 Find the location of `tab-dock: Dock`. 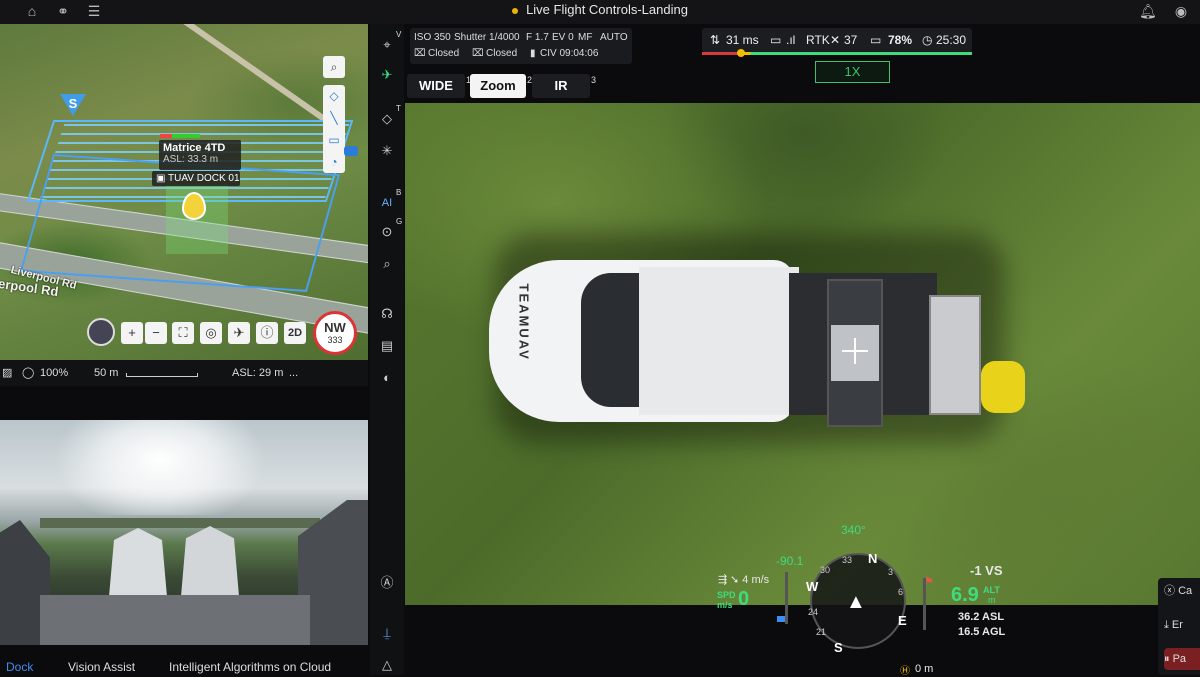

tab-dock: Dock is located at coordinates (19, 667).